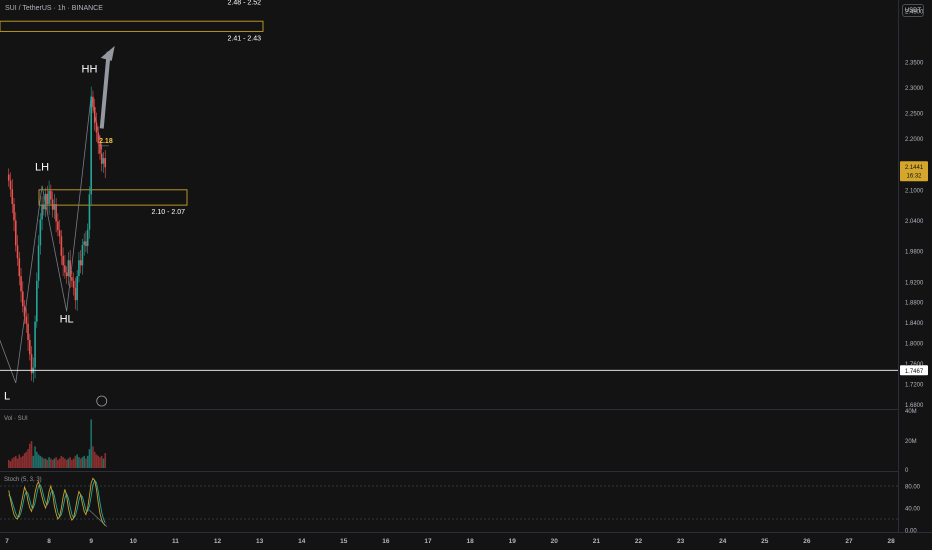  Describe the element at coordinates (260, 541) in the screenshot. I see `time-tick-label: 13` at that location.